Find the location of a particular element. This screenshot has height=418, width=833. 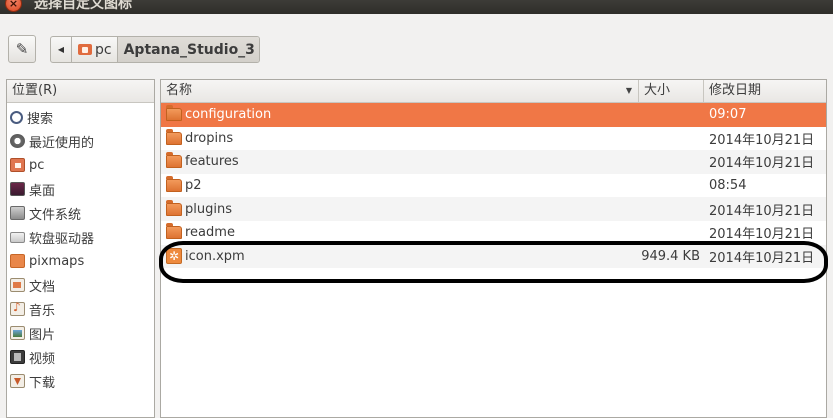

file-name-cell: p2 is located at coordinates (400, 185).